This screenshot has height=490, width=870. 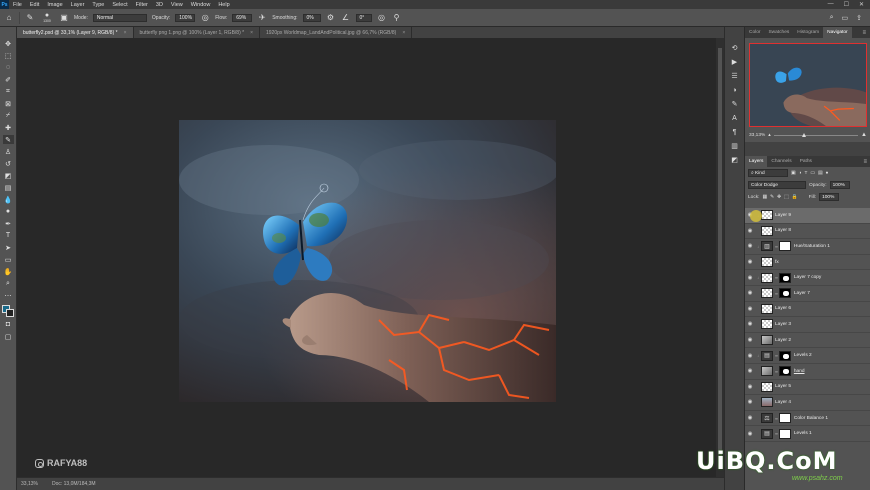 What do you see at coordinates (397, 18) in the screenshot?
I see `symmetry-icon: ⚲` at bounding box center [397, 18].